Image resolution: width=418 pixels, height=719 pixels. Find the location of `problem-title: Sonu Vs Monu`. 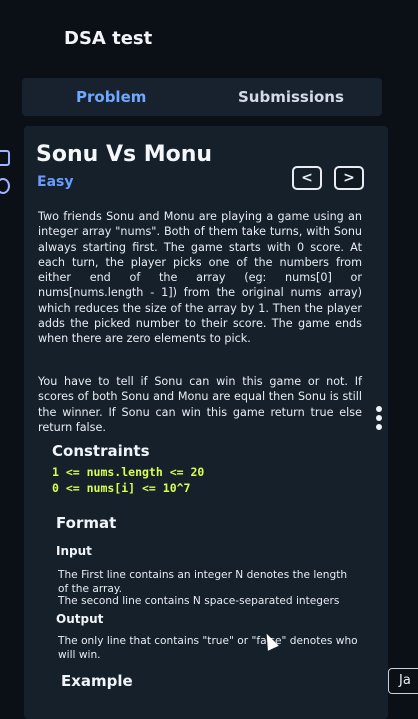

problem-title: Sonu Vs Monu is located at coordinates (124, 154).